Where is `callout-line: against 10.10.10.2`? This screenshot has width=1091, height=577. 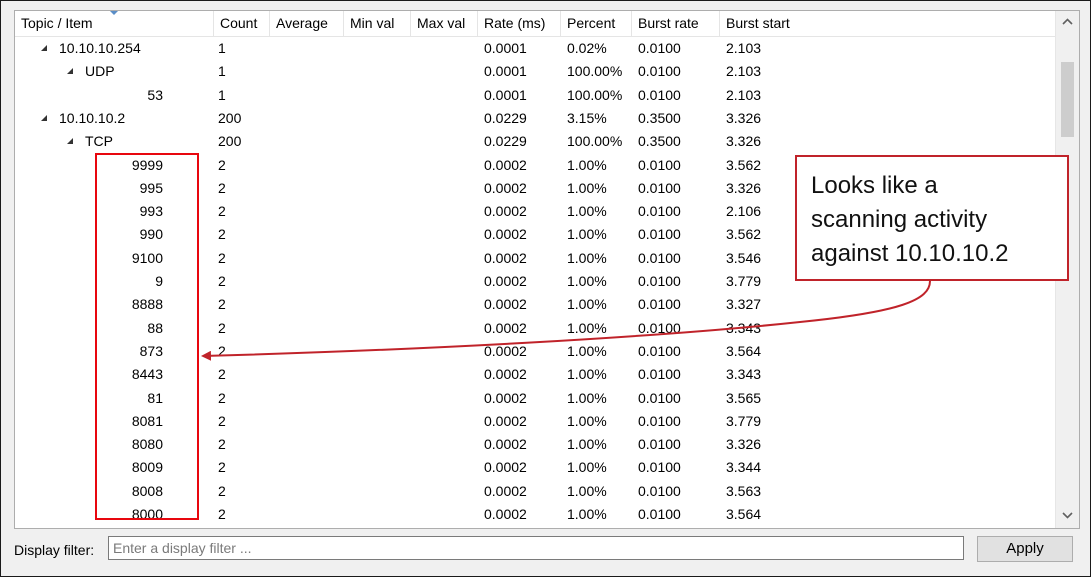
callout-line: against 10.10.10.2 is located at coordinates (910, 253).